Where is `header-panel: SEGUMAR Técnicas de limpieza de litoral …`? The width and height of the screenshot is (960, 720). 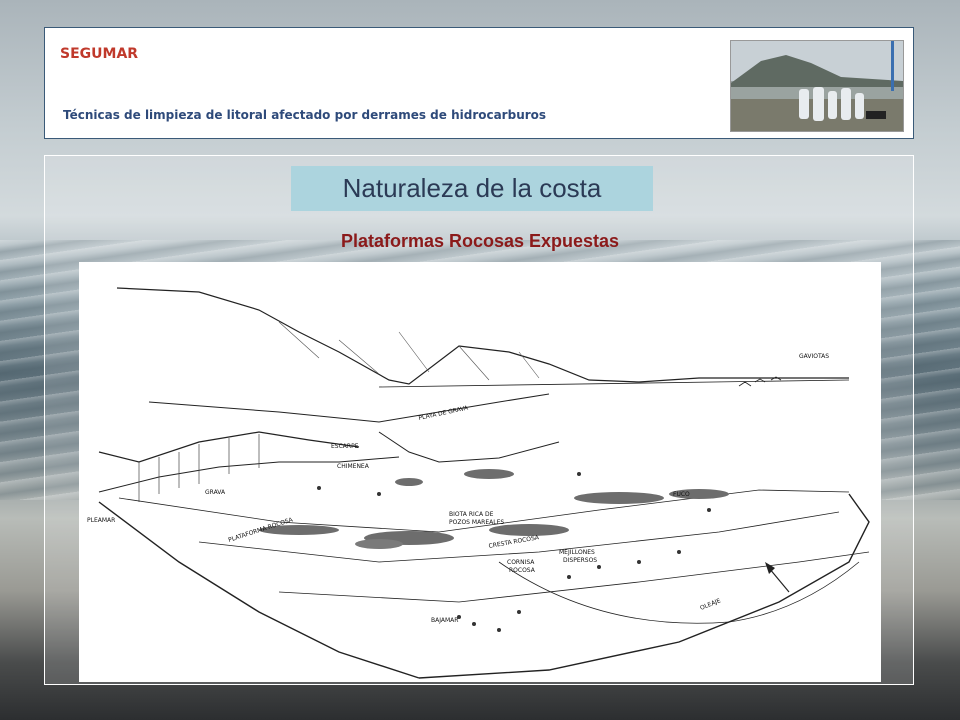 header-panel: SEGUMAR Técnicas de limpieza de litoral … is located at coordinates (479, 83).